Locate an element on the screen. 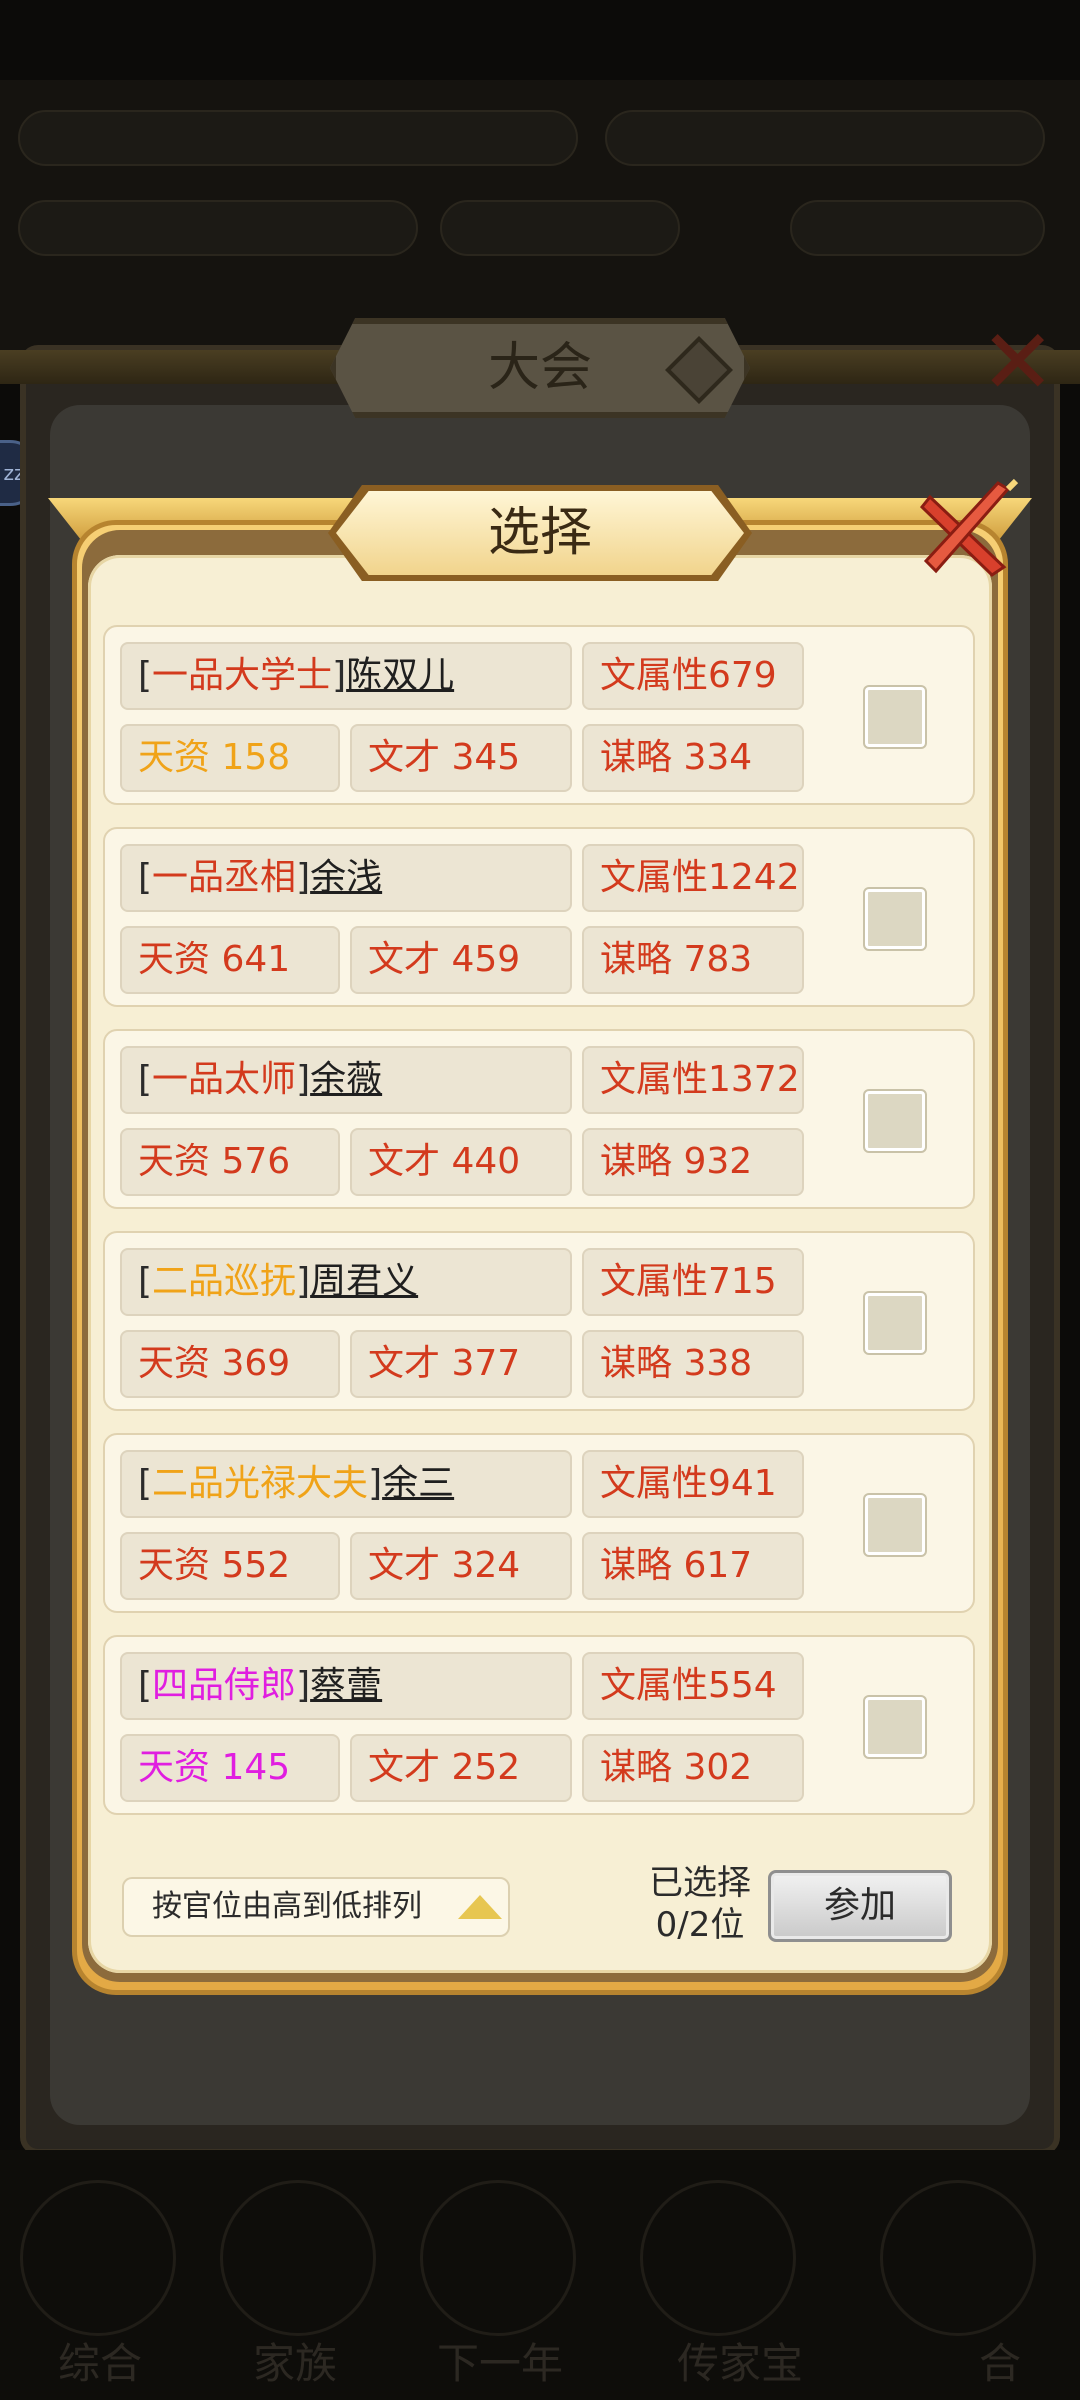 The height and width of the screenshot is (2400, 1080). candidate-talent: 天资 158 is located at coordinates (230, 758).